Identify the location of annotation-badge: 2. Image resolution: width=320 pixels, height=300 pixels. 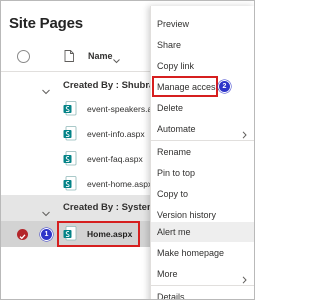
(224, 86).